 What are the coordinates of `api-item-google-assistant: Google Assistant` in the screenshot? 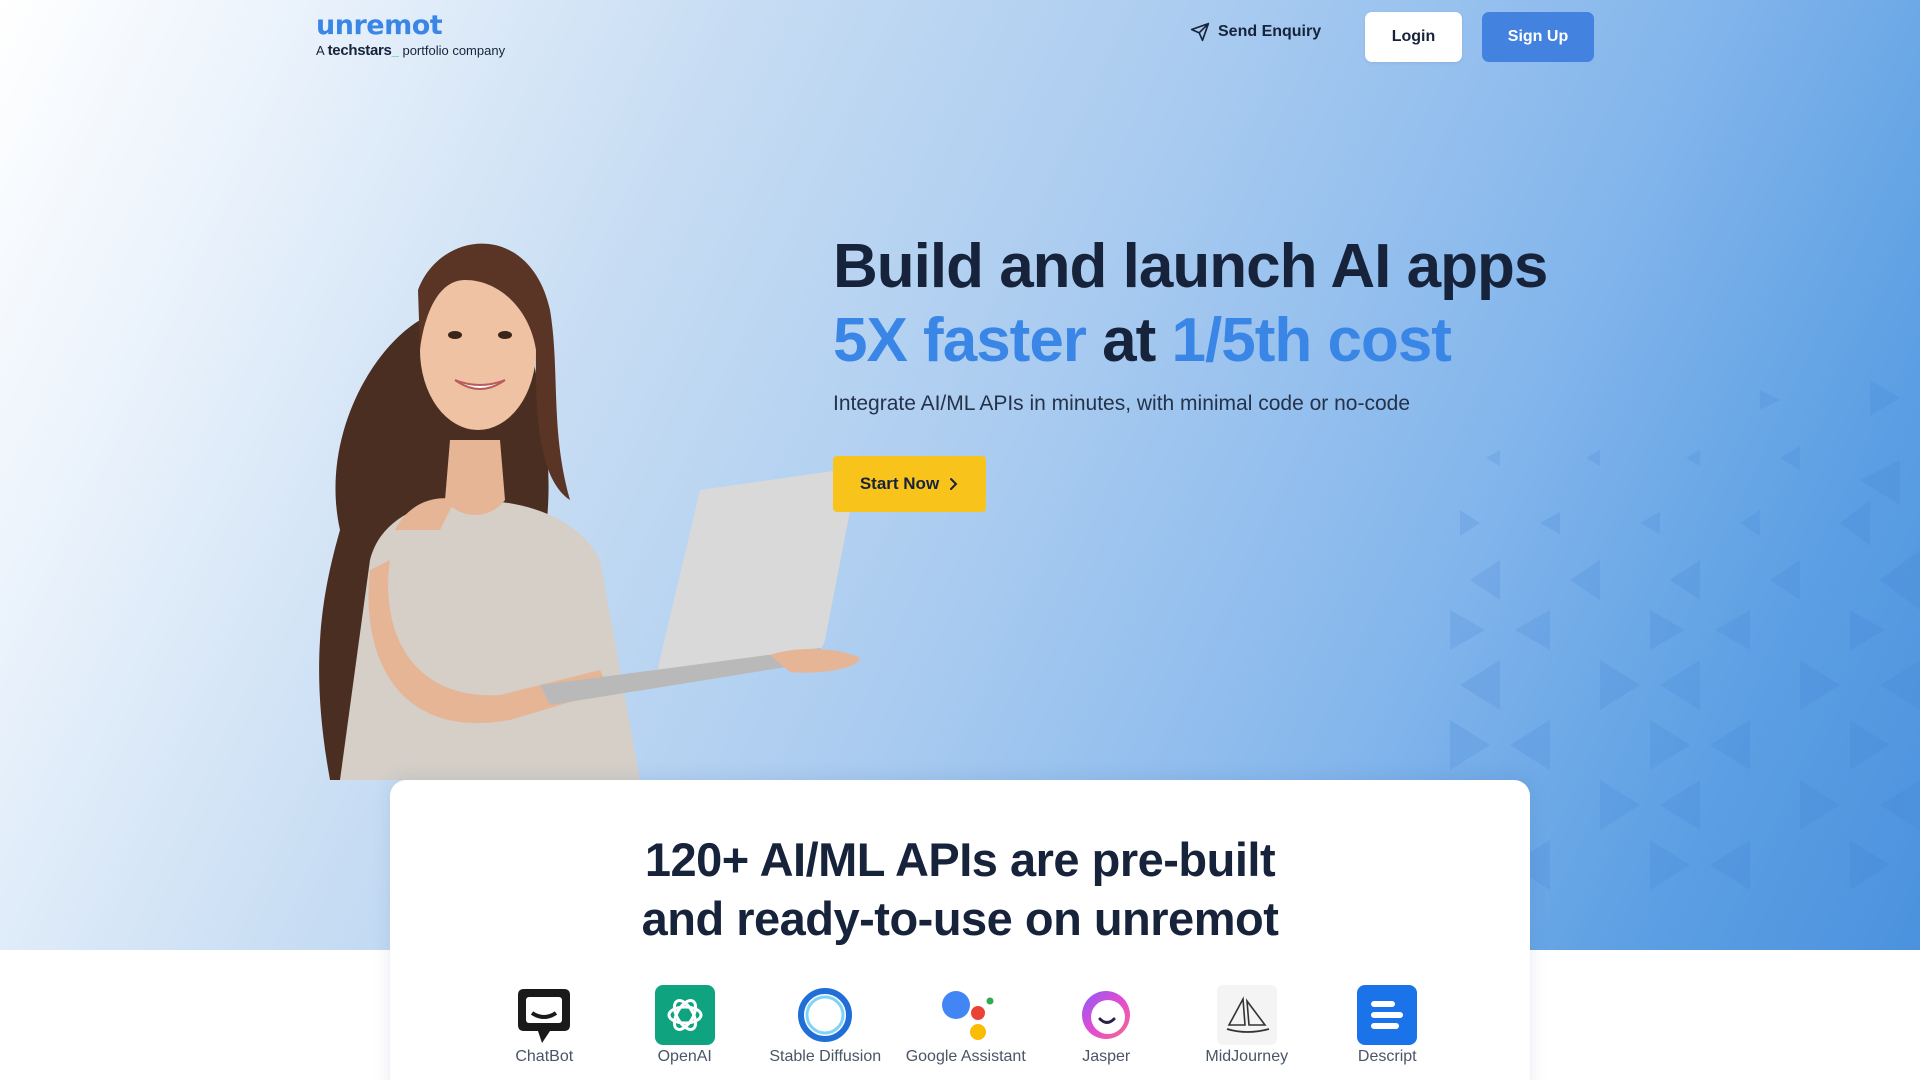 It's located at (966, 1025).